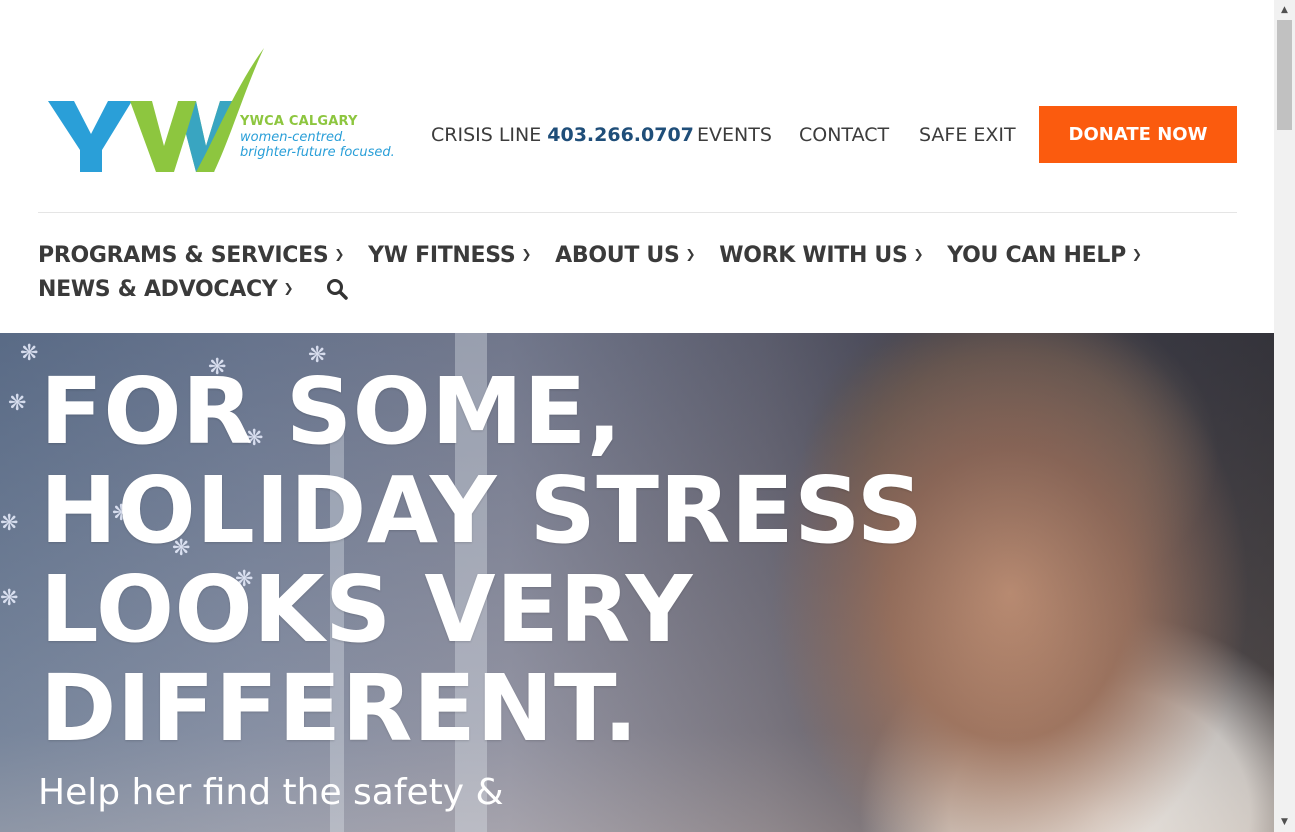 This screenshot has width=1295, height=832. What do you see at coordinates (158, 289) in the screenshot?
I see `nav-label: NEWS & ADVOCACY` at bounding box center [158, 289].